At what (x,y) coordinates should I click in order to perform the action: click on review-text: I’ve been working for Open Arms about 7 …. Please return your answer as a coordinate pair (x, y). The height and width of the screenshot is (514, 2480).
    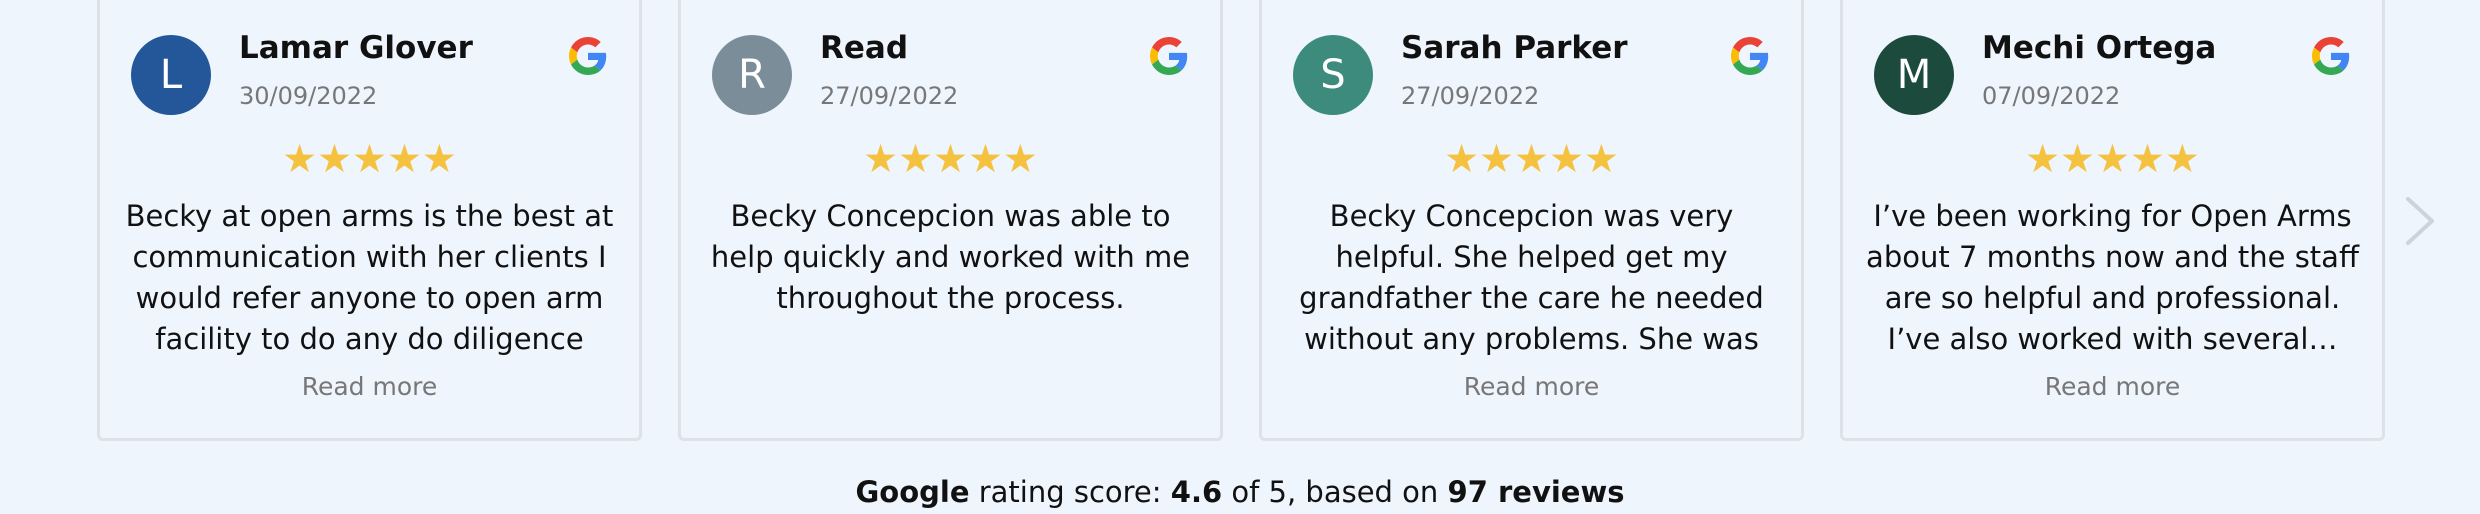
    Looking at the image, I should click on (2112, 277).